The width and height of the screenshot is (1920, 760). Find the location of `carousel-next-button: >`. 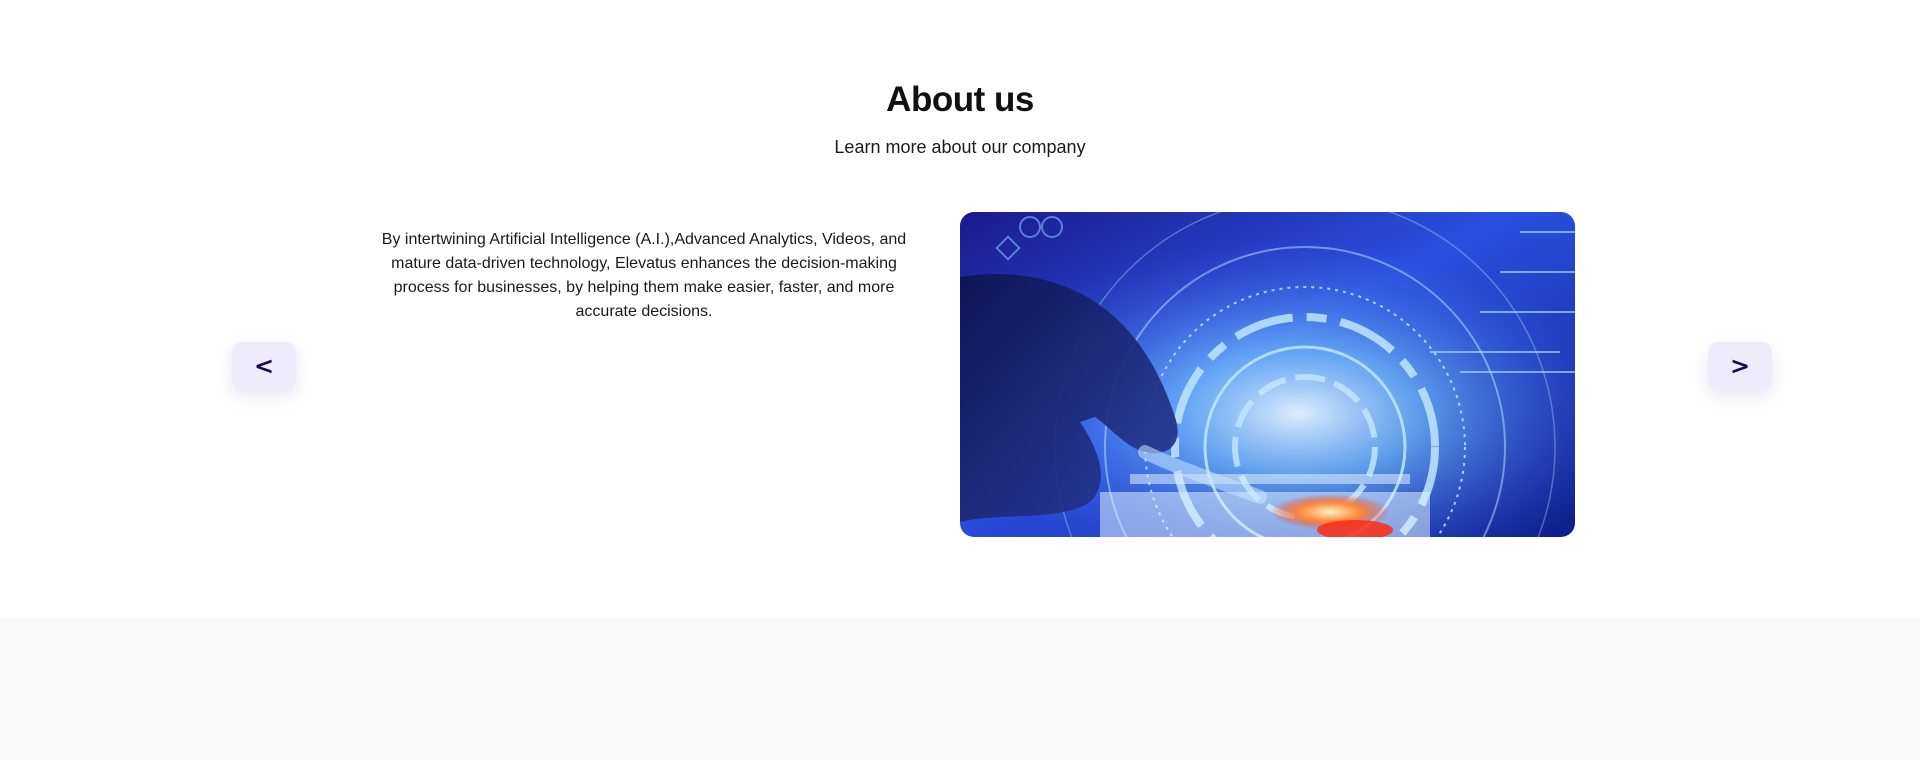

carousel-next-button: > is located at coordinates (1740, 366).